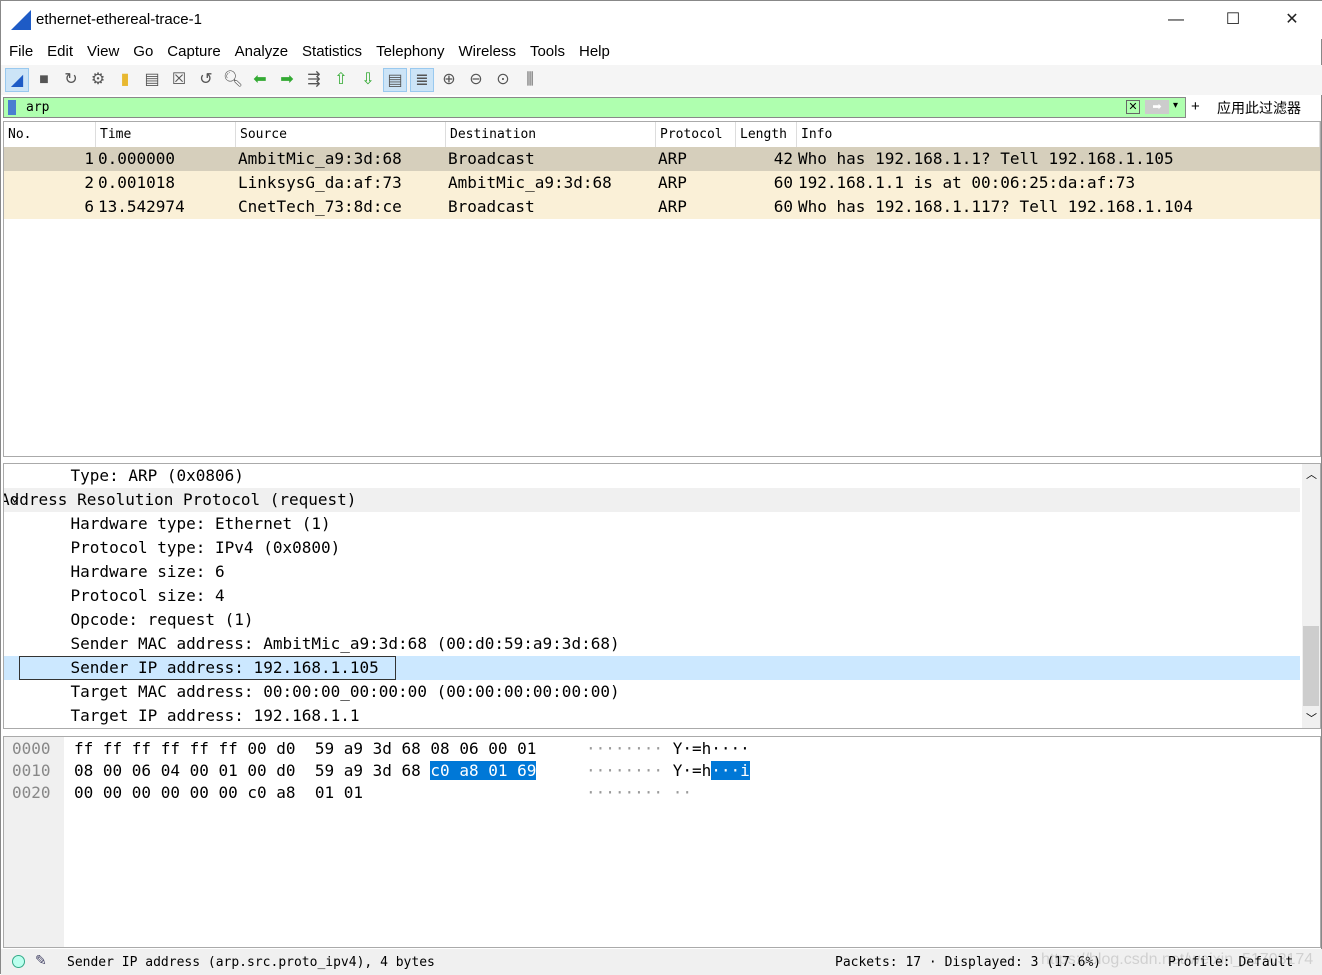 The width and height of the screenshot is (1322, 975). What do you see at coordinates (595, 52) in the screenshot?
I see `menu-help: Help` at bounding box center [595, 52].